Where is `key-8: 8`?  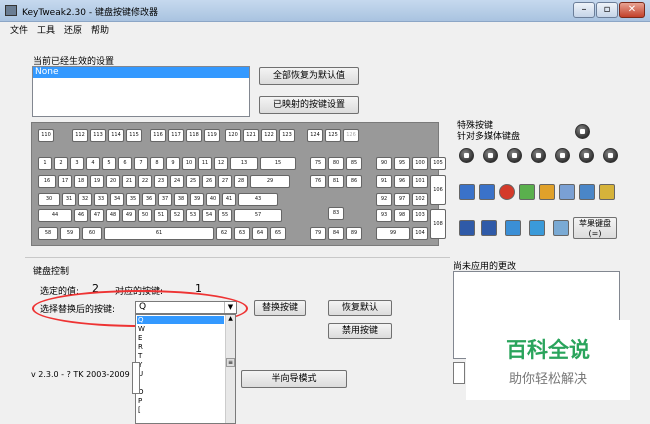
key-8: 8 is located at coordinates (157, 163).